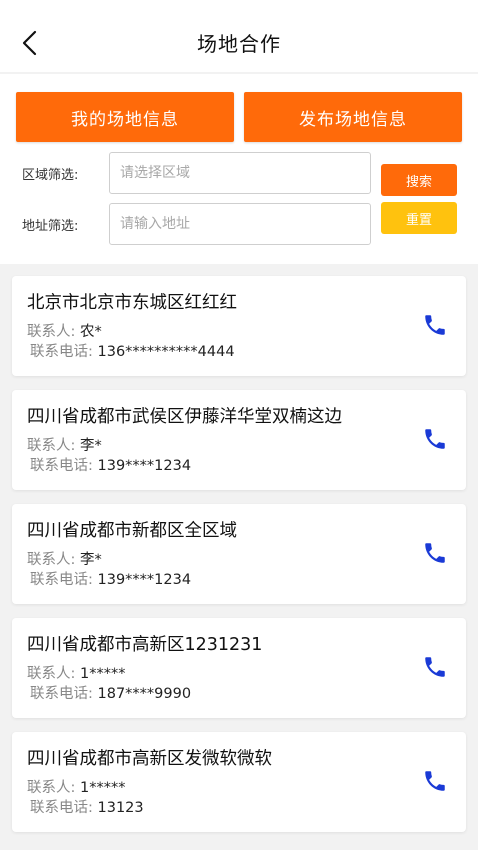 The height and width of the screenshot is (850, 478). I want to click on region-select, so click(240, 173).